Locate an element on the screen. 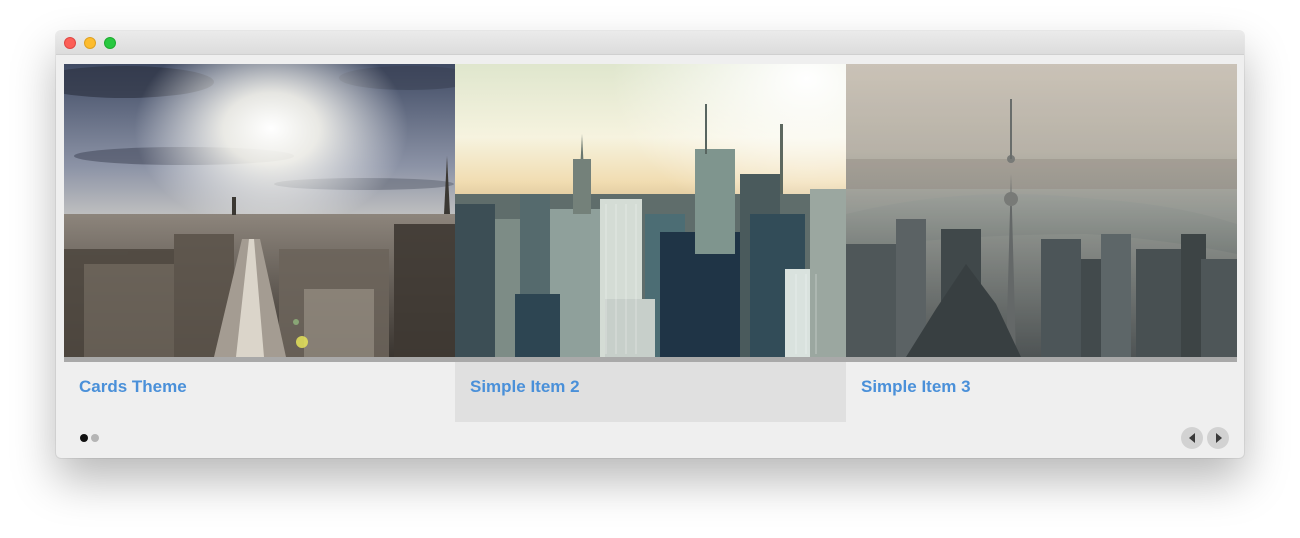 This screenshot has height=538, width=1300. card-title-link: Simple Item 3 is located at coordinates (916, 387).